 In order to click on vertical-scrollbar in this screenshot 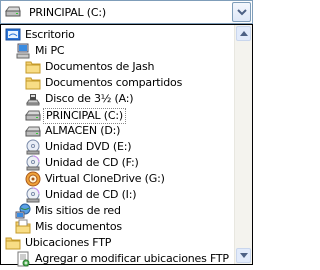, I will do `click(243, 144)`.